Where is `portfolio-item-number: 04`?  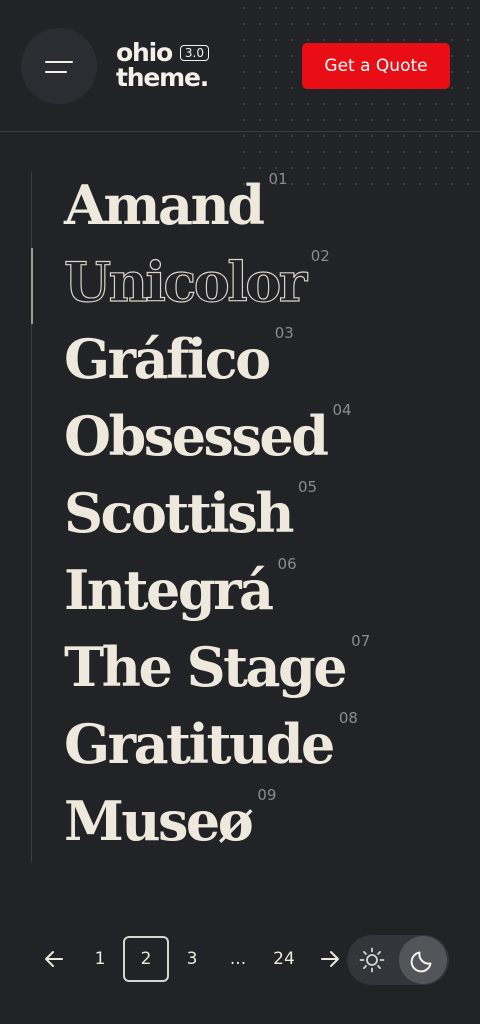
portfolio-item-number: 04 is located at coordinates (342, 410).